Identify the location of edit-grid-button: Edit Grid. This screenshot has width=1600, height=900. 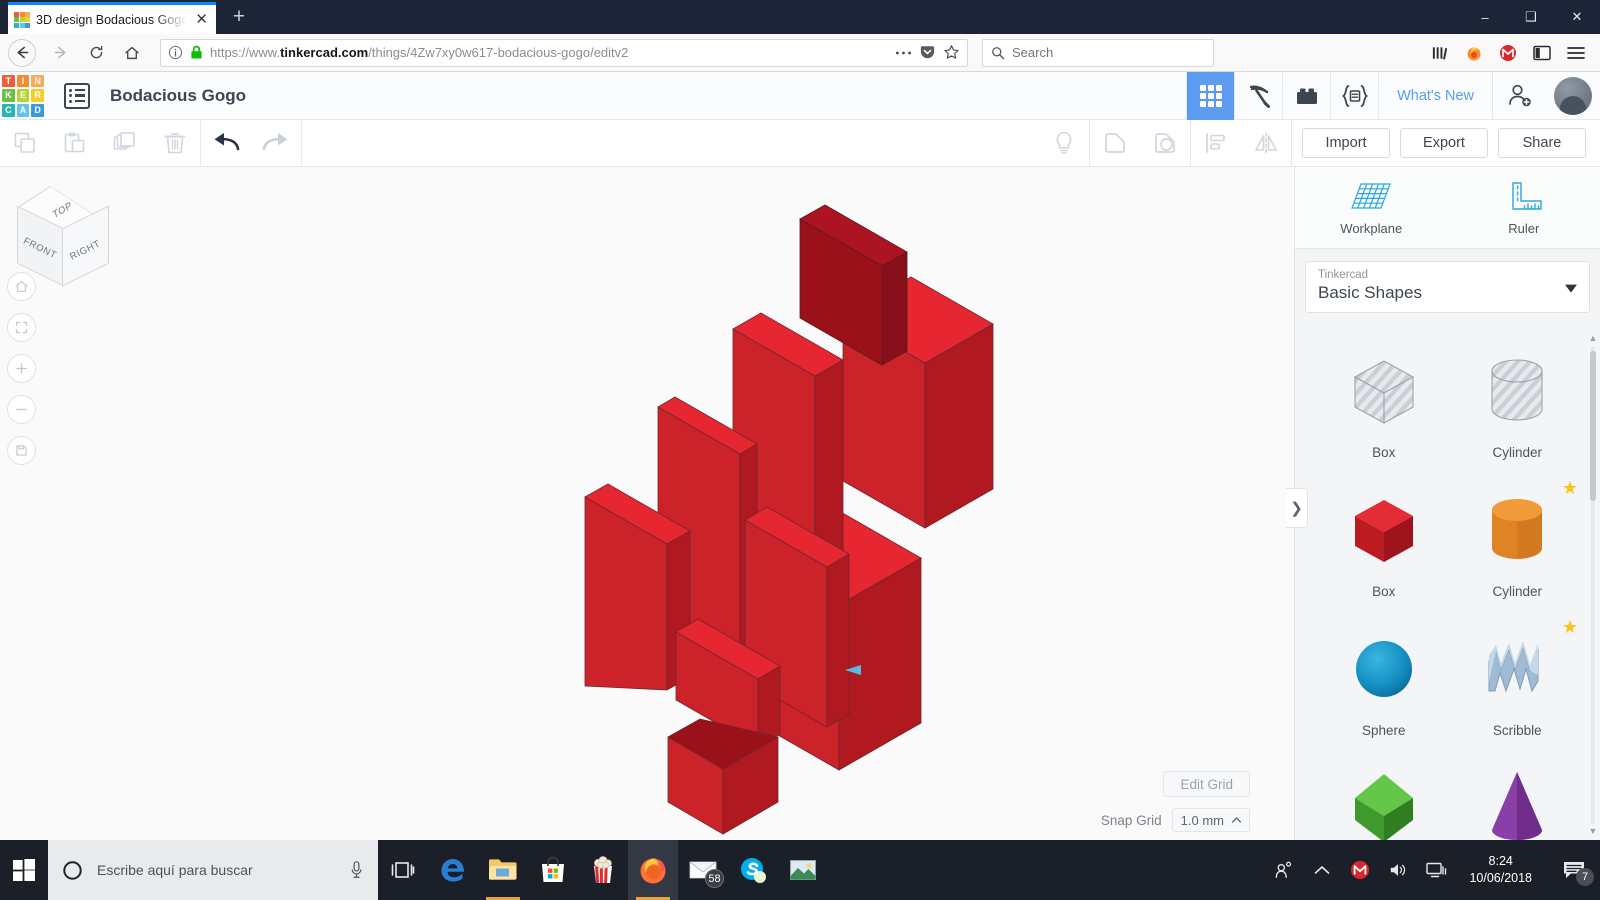
(1206, 784).